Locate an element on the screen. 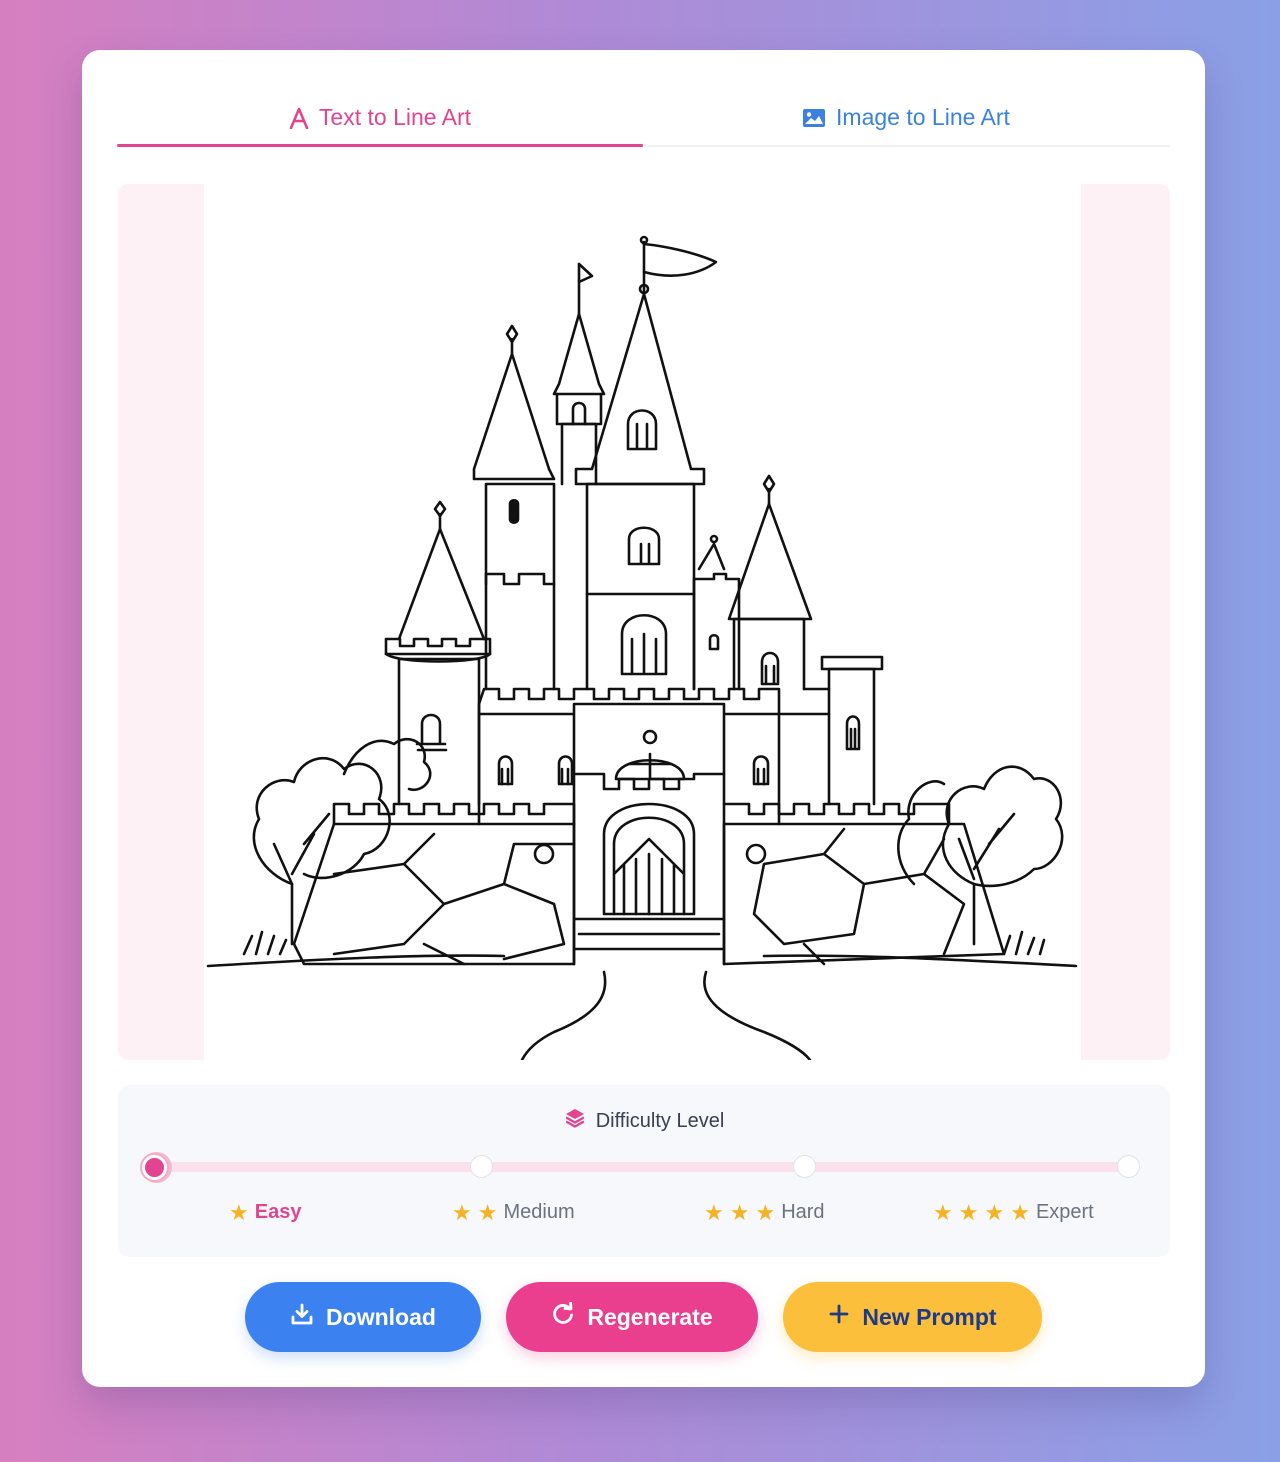  tab-bar: Text to Line Art Image to Line Art is located at coordinates (643, 118).